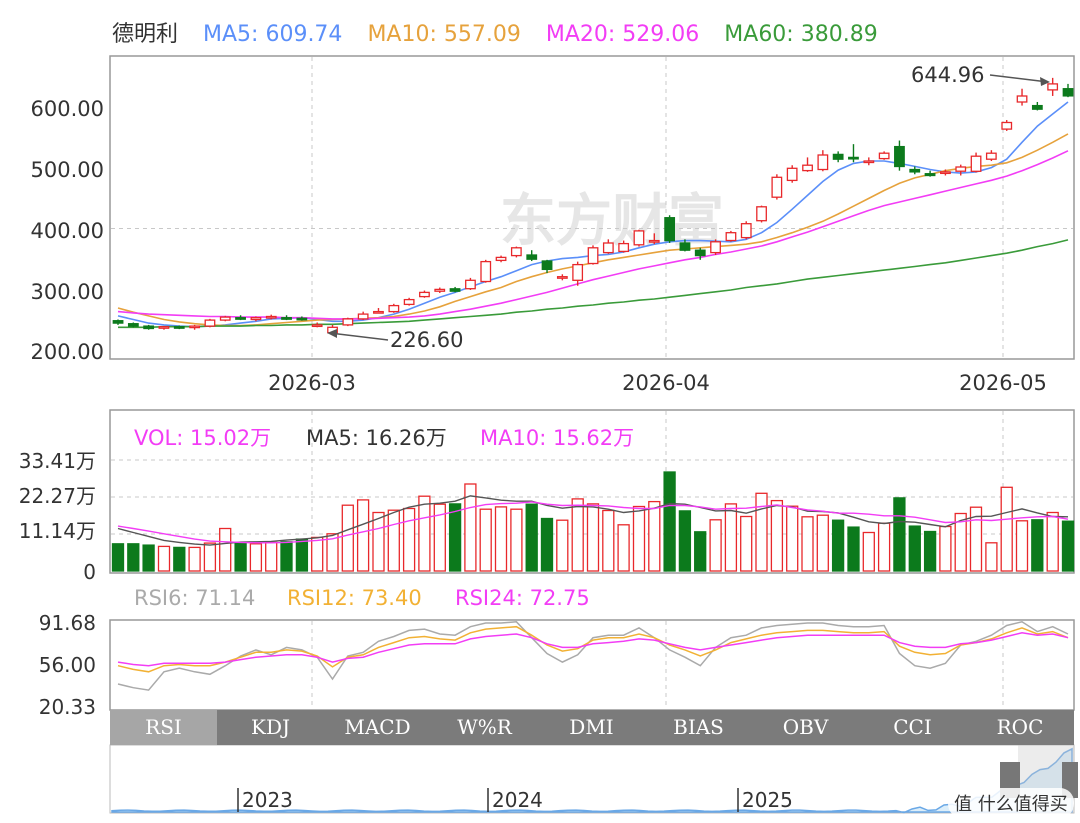 This screenshot has width=1080, height=823. I want to click on footer-badge-text: 值 什么值得买, so click(1011, 804).